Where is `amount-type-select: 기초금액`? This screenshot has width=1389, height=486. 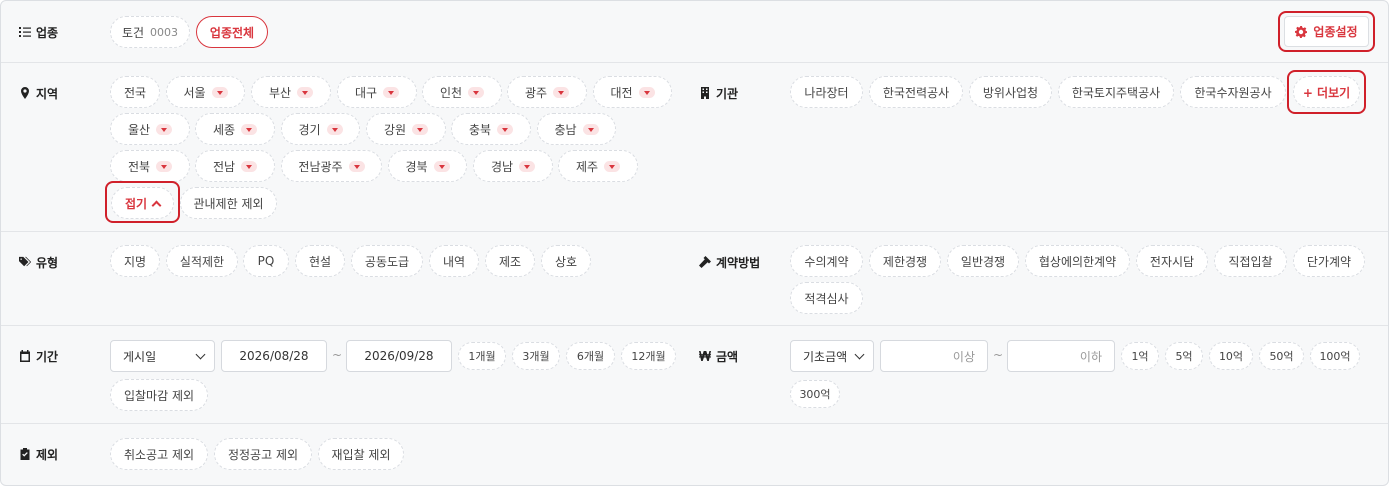 amount-type-select: 기초금액 is located at coordinates (832, 356).